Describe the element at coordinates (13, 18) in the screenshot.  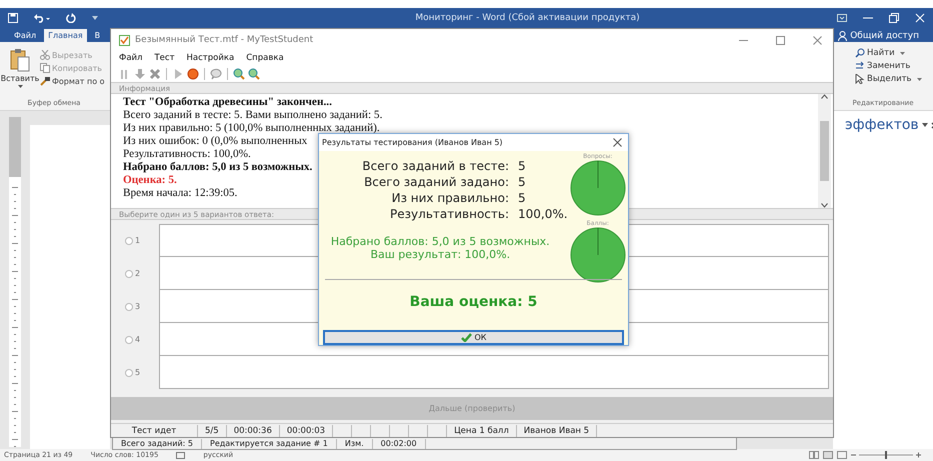
I see `save-icon` at that location.